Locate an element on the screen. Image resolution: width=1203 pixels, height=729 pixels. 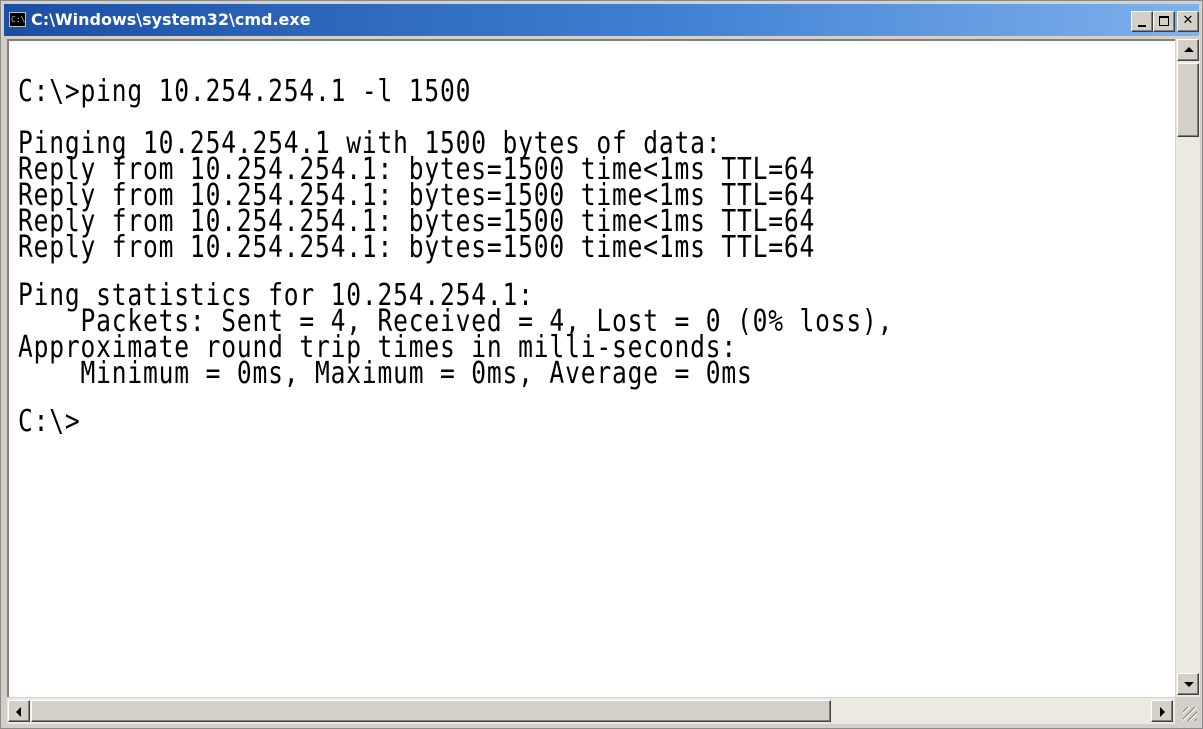
scroll-up-button is located at coordinates (1188, 50).